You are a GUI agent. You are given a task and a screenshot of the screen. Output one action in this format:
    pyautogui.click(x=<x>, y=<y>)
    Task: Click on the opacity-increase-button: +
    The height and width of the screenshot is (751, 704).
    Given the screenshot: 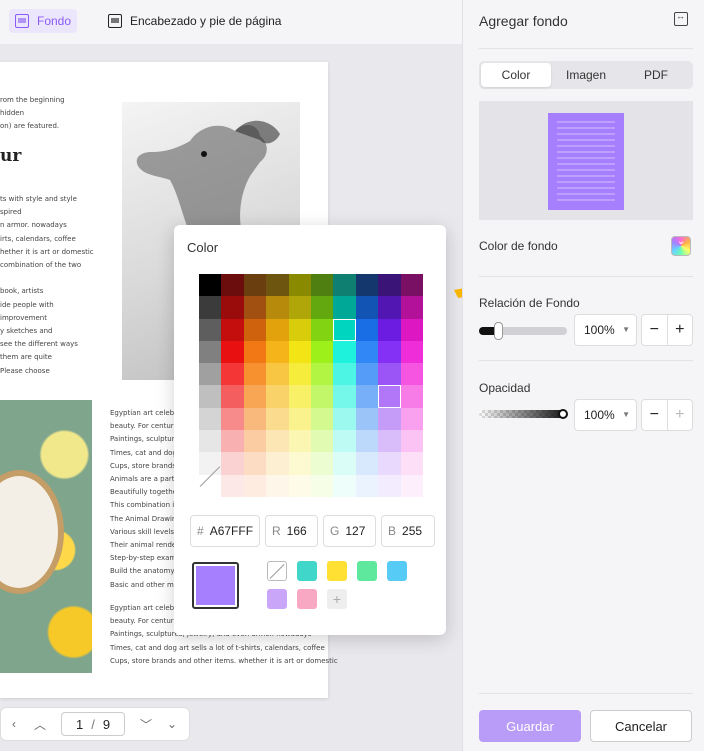 What is the action you would take?
    pyautogui.click(x=679, y=415)
    